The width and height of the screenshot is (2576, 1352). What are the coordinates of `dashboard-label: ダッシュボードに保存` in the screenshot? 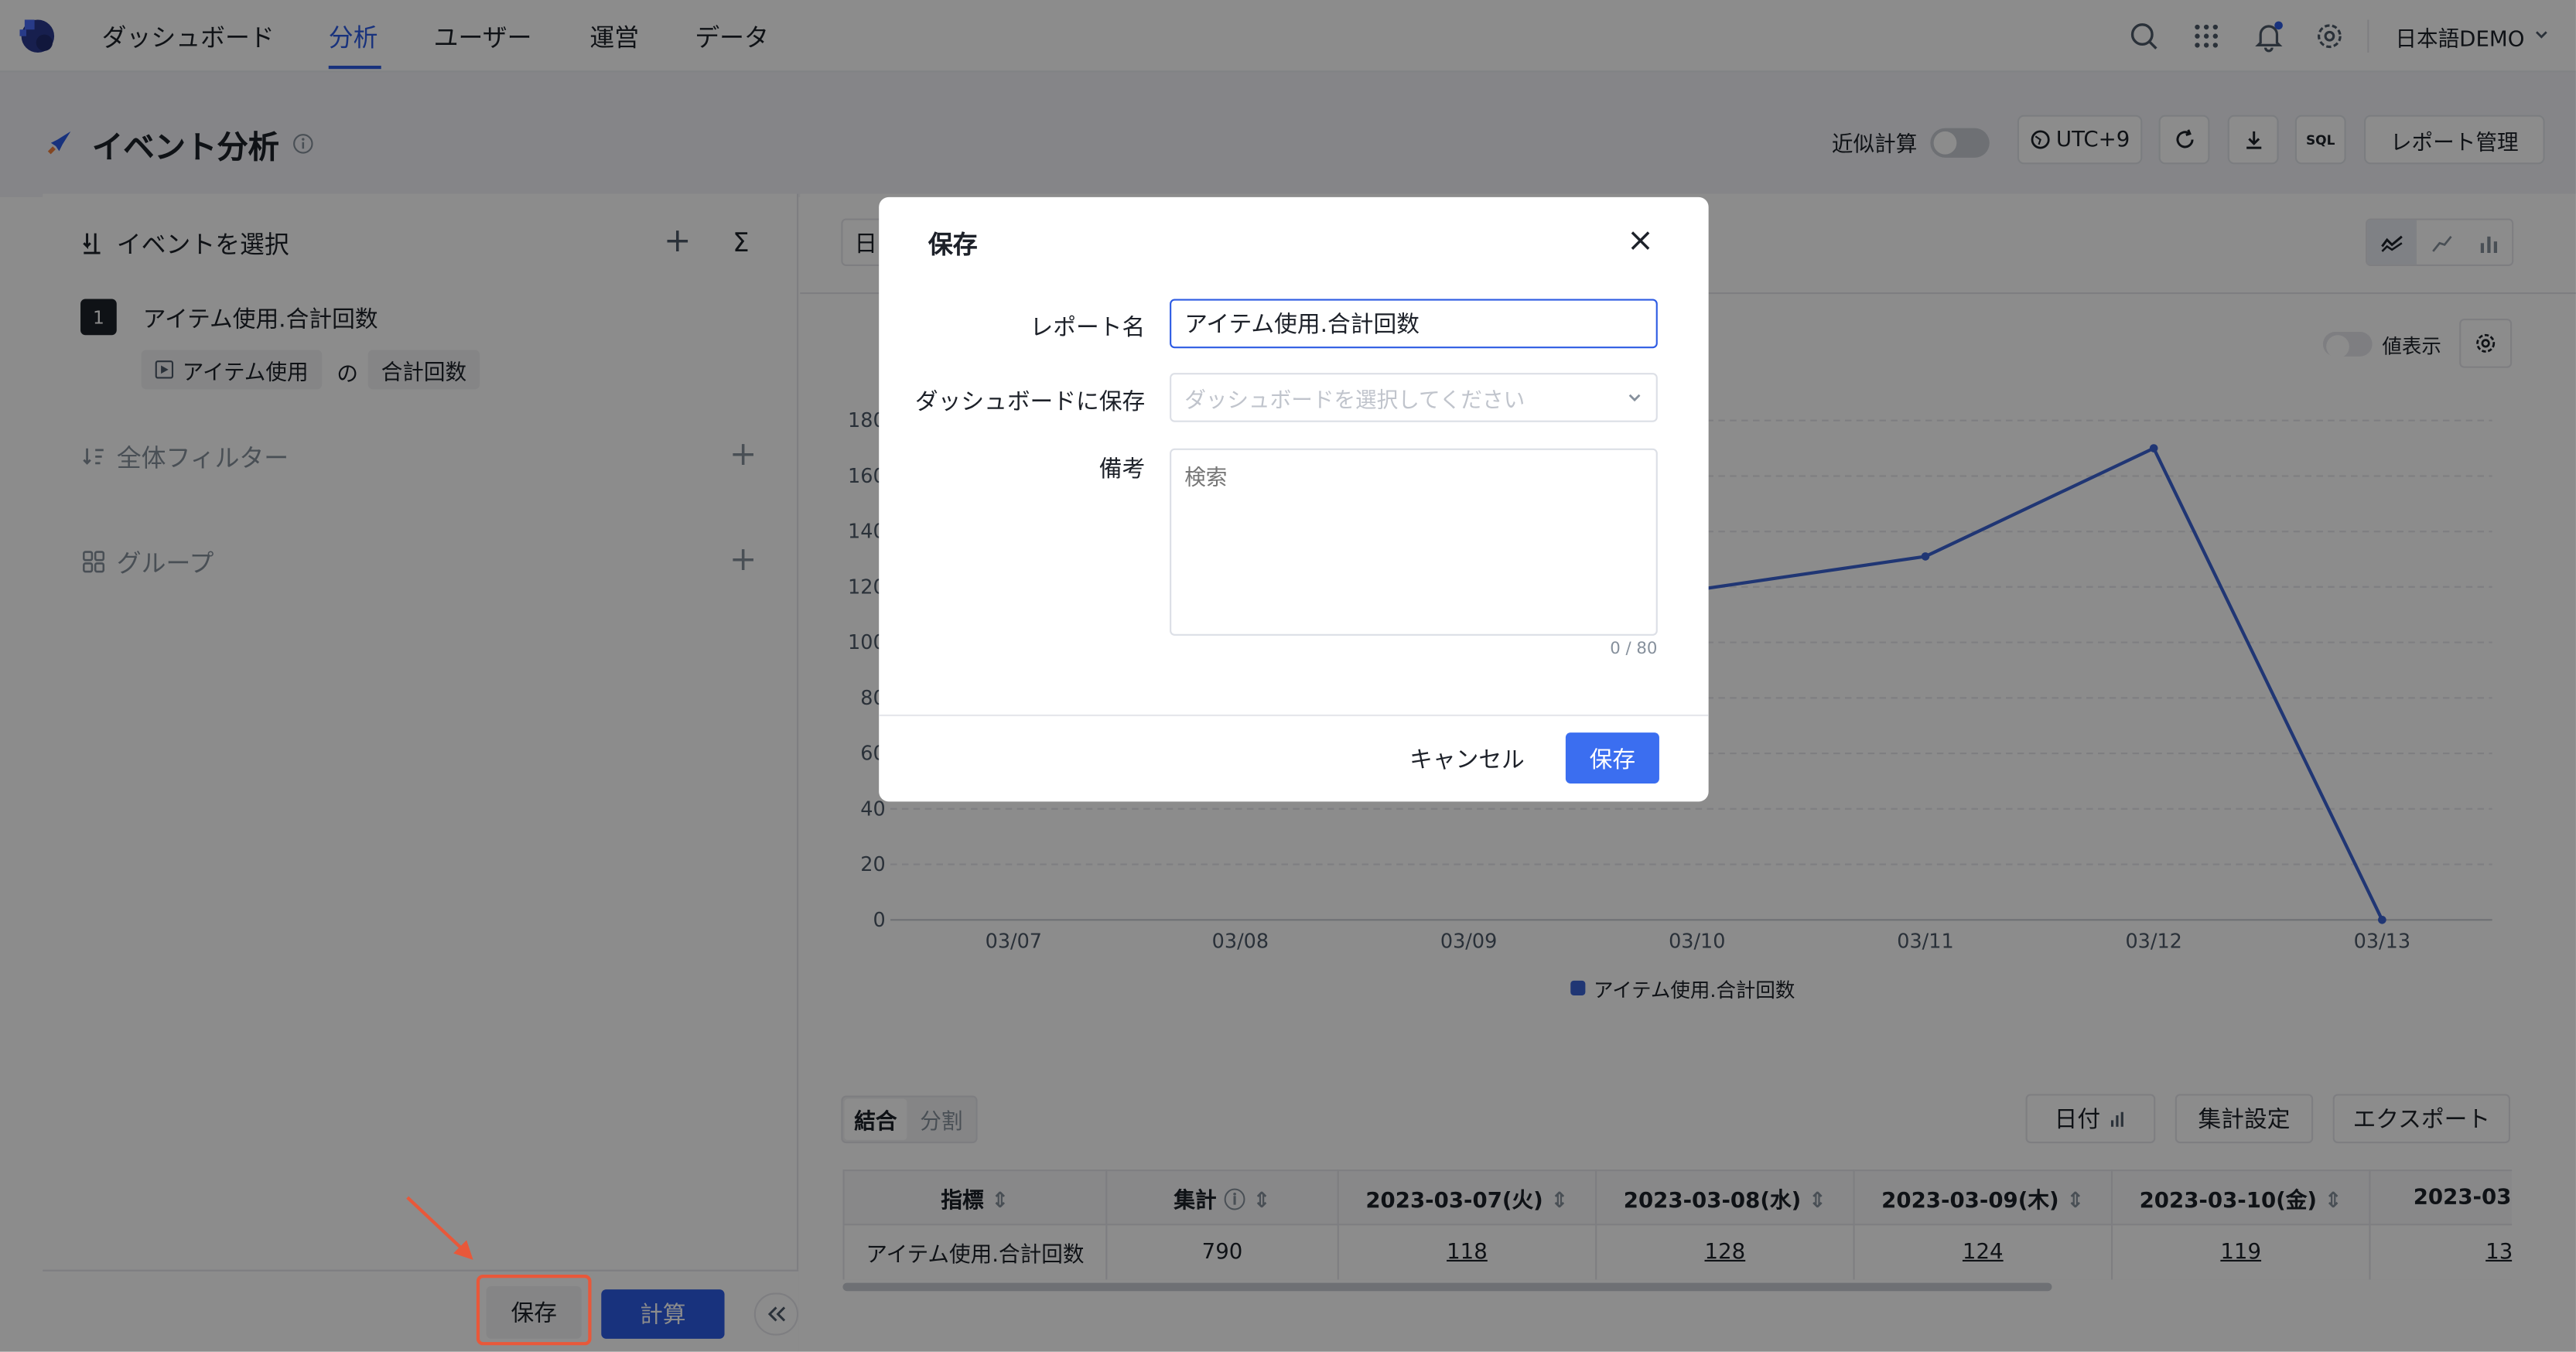 It's located at (1030, 402).